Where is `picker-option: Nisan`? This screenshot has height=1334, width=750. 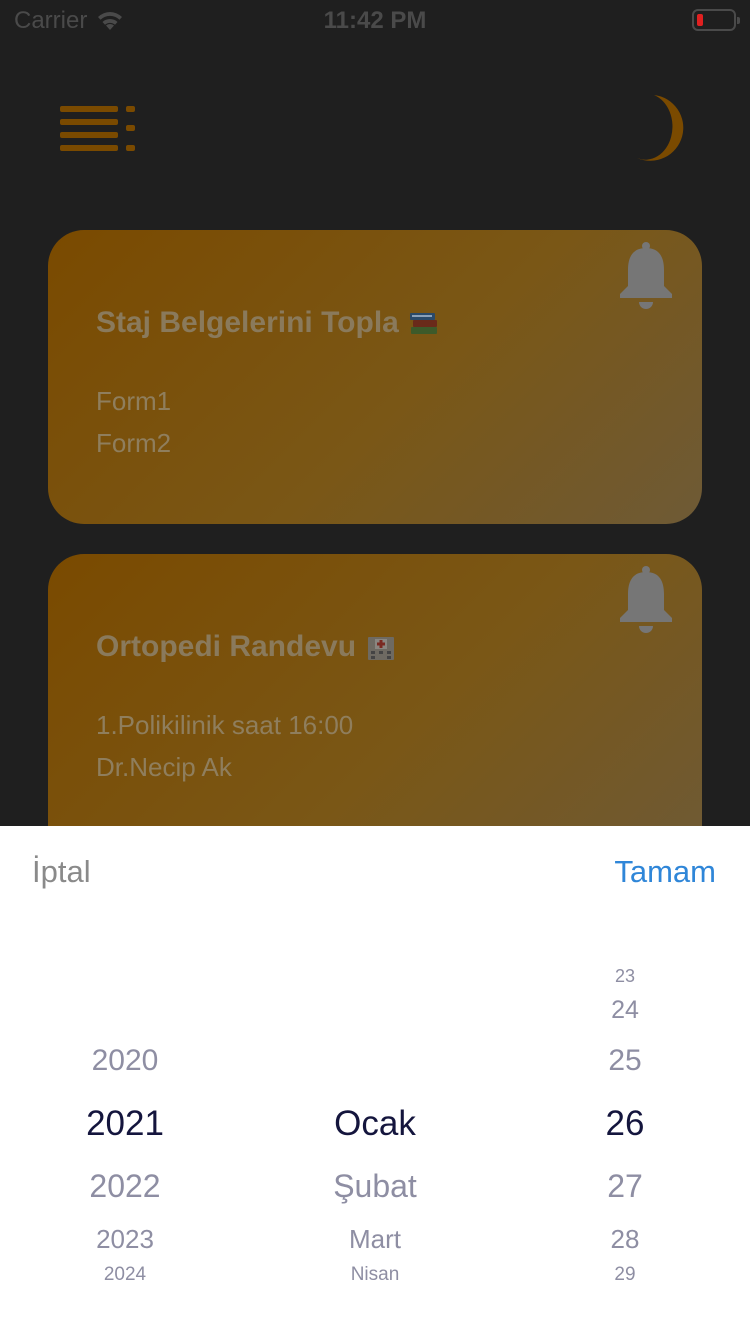 picker-option: Nisan is located at coordinates (375, 1275).